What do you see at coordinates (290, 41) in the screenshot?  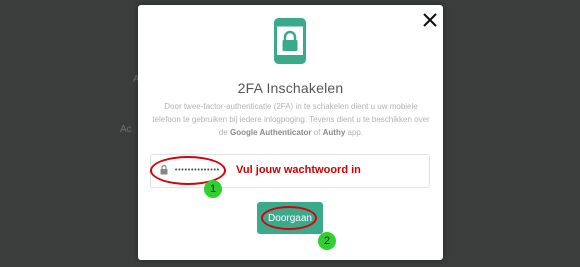 I see `phone-lock-icon` at bounding box center [290, 41].